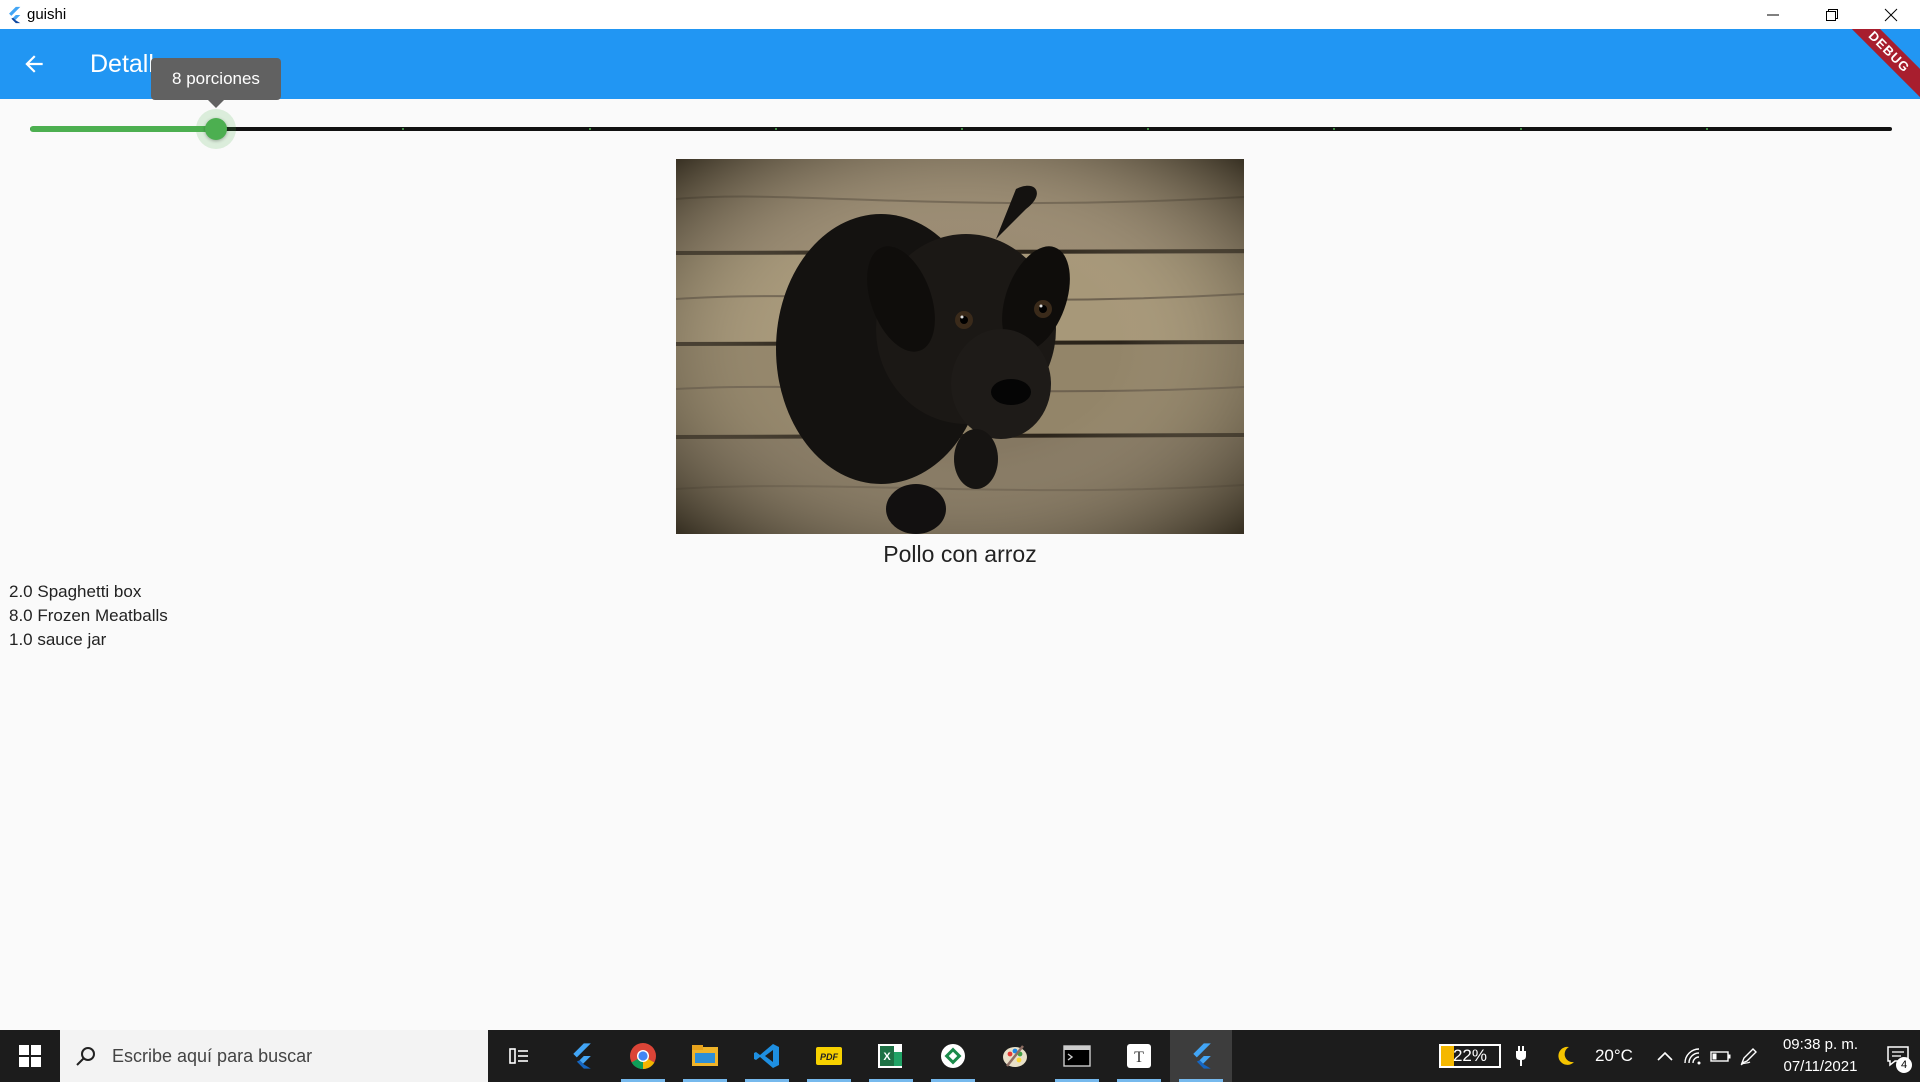  What do you see at coordinates (1820, 1056) in the screenshot?
I see `taskbar-clock: 09:38 p. m. 07/11/2021` at bounding box center [1820, 1056].